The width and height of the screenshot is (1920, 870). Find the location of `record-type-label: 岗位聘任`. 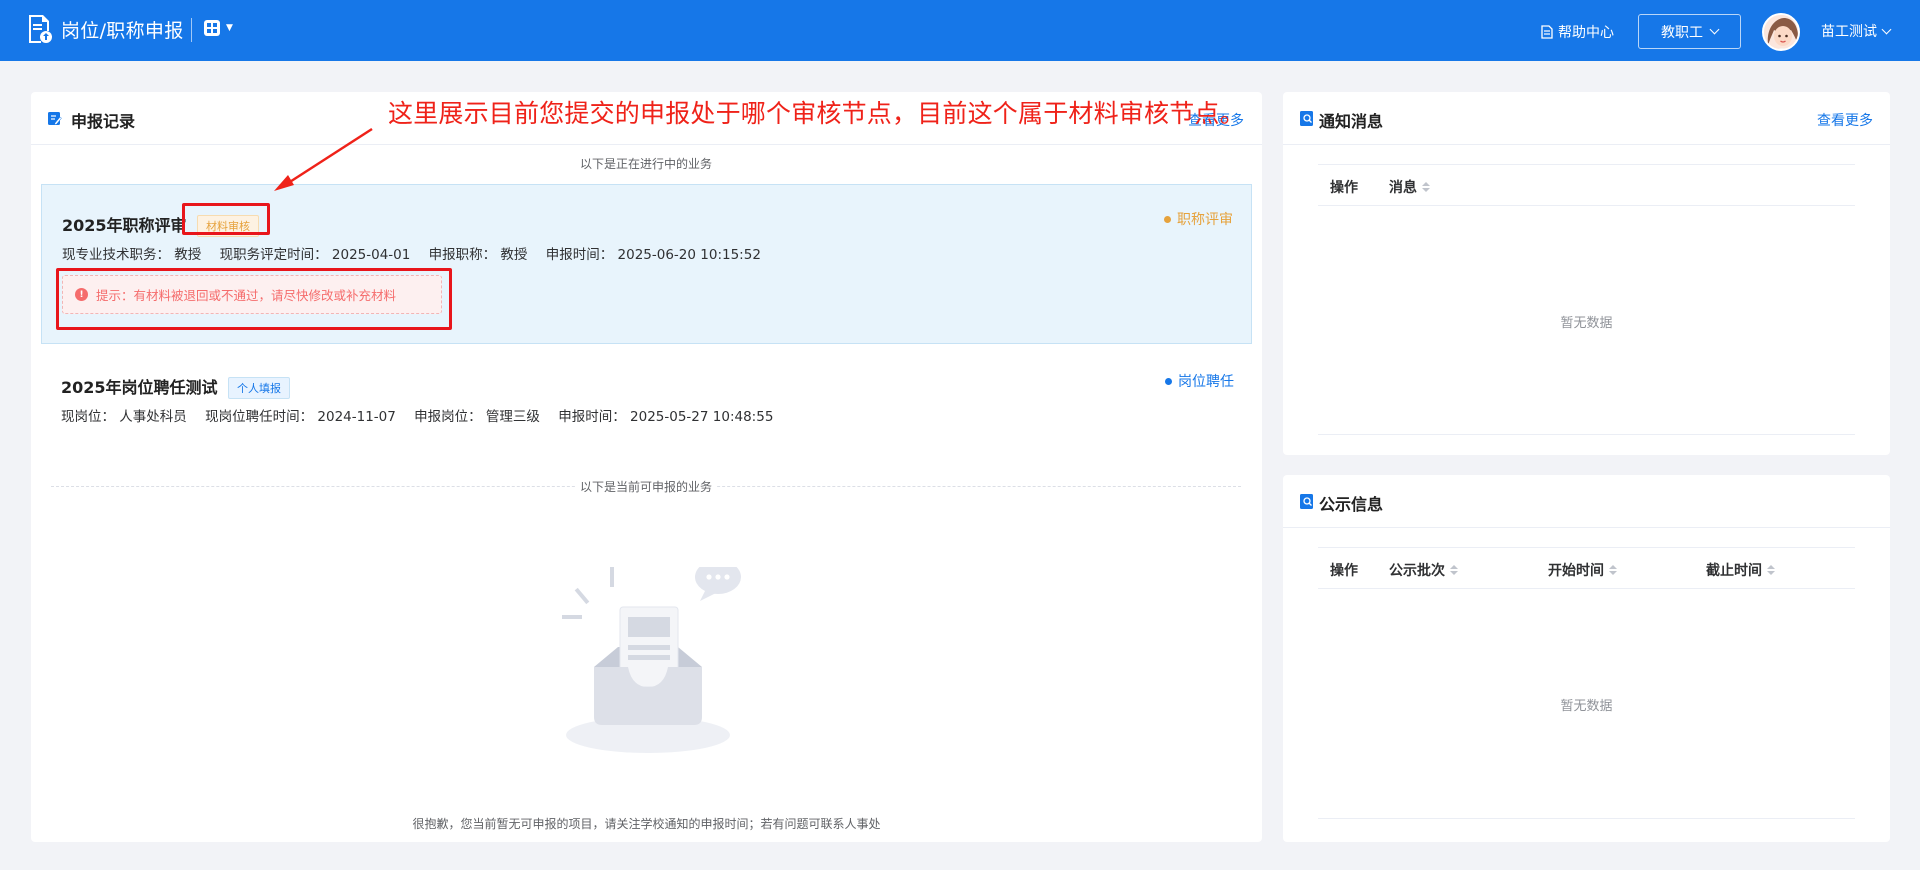

record-type-label: 岗位聘任 is located at coordinates (1199, 381).